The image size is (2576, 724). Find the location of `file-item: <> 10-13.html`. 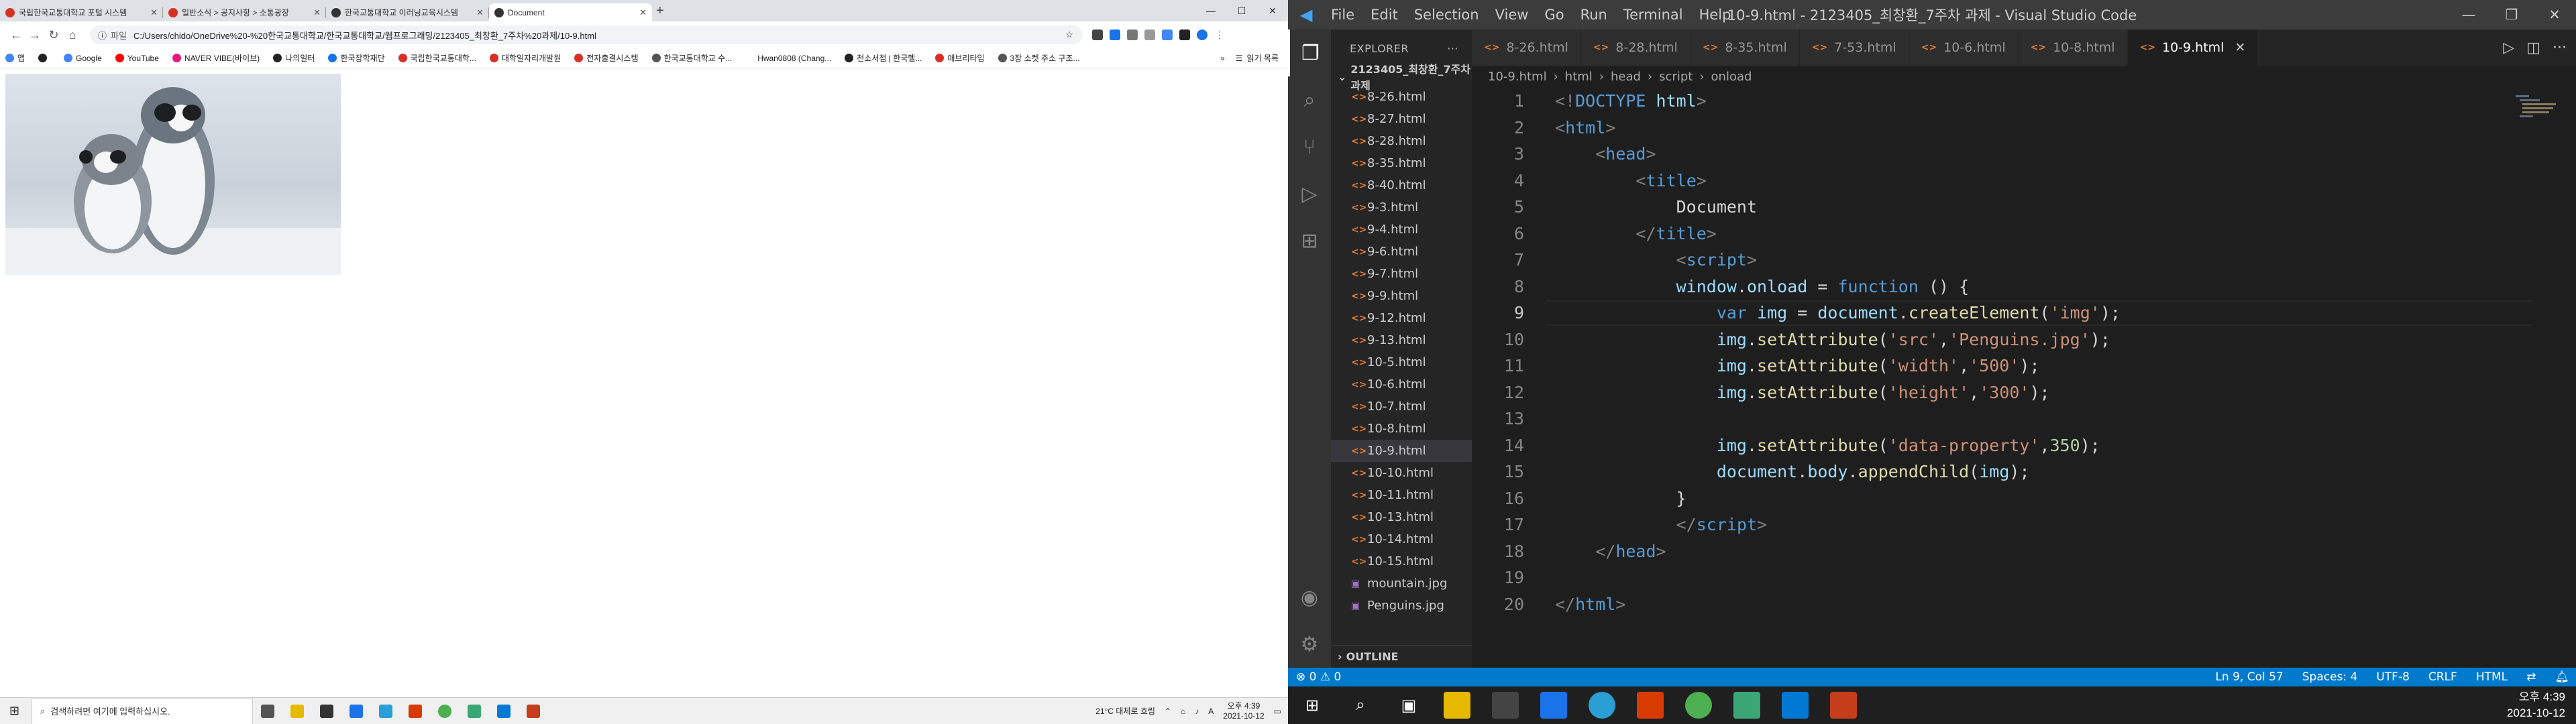

file-item: <> 10-13.html is located at coordinates (1401, 517).